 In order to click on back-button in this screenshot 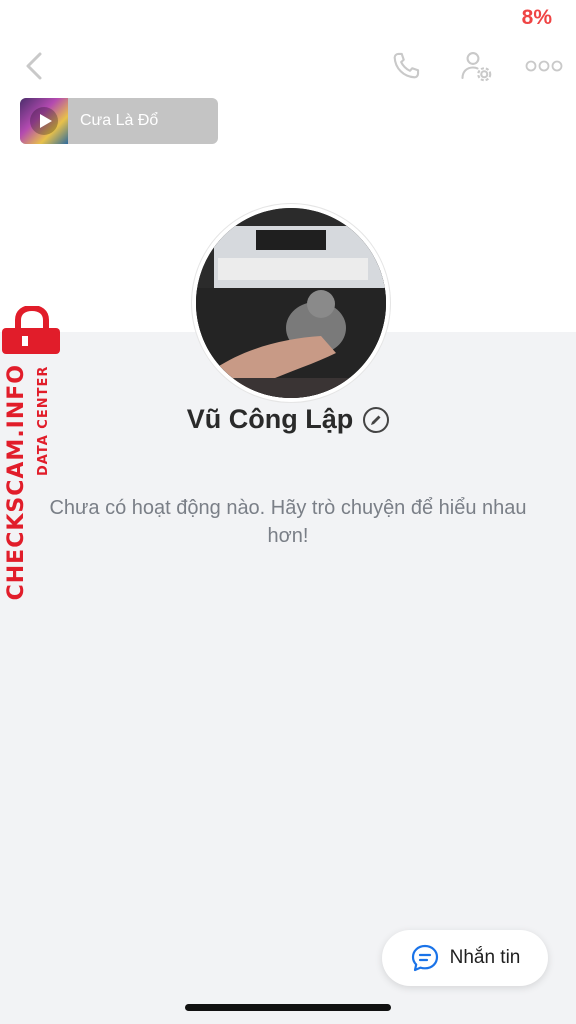, I will do `click(34, 66)`.